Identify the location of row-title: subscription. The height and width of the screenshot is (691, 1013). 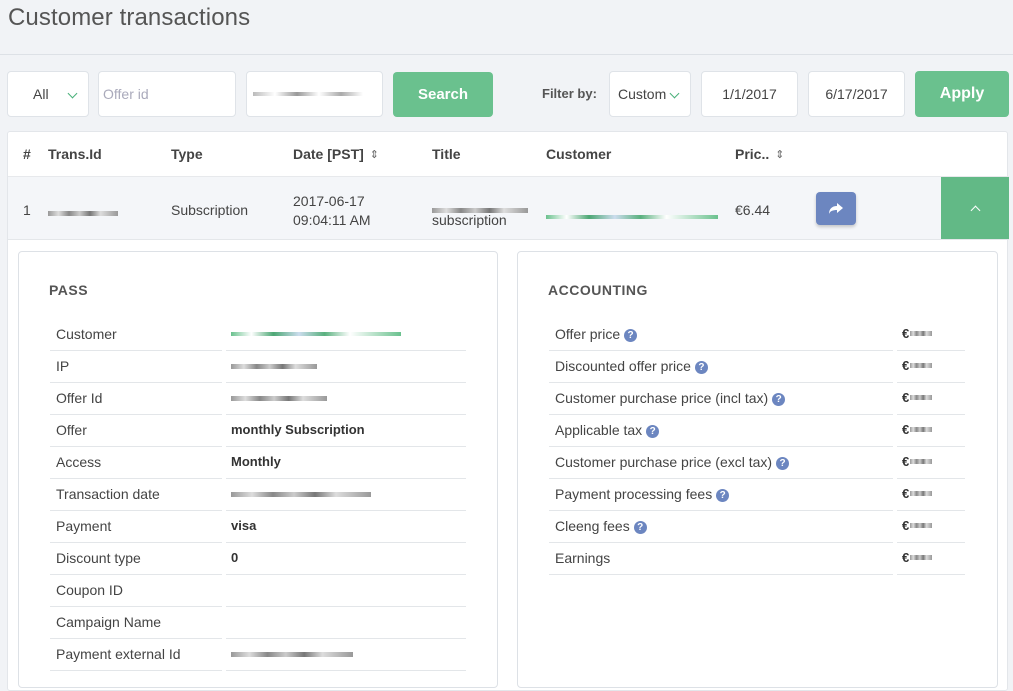
(480, 211).